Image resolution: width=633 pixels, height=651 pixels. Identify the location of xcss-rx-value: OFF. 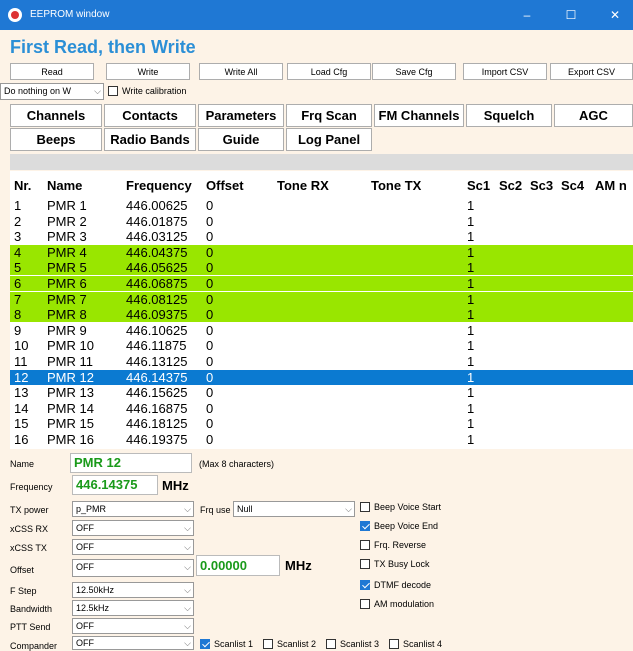
(85, 528).